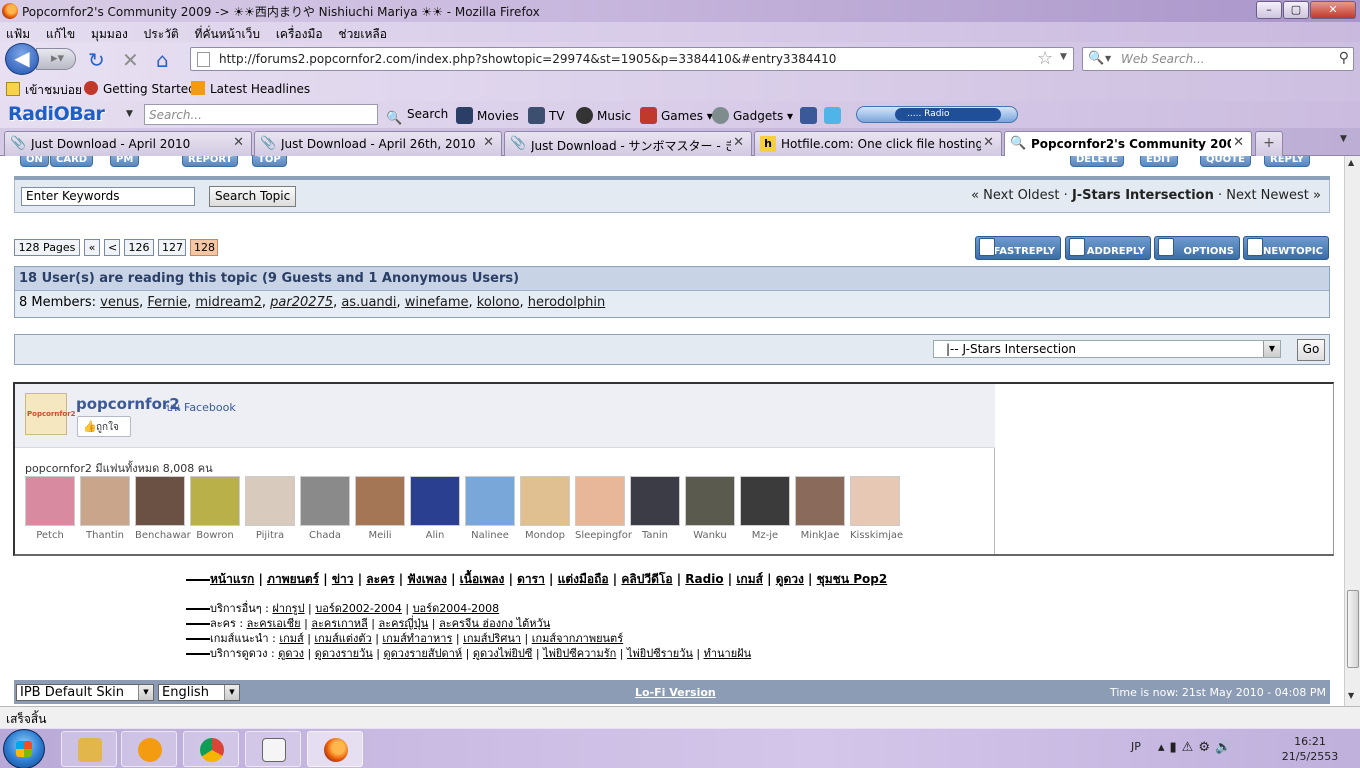  What do you see at coordinates (344, 653) in the screenshot?
I see `footer-link: ดูดวงรายวัน` at bounding box center [344, 653].